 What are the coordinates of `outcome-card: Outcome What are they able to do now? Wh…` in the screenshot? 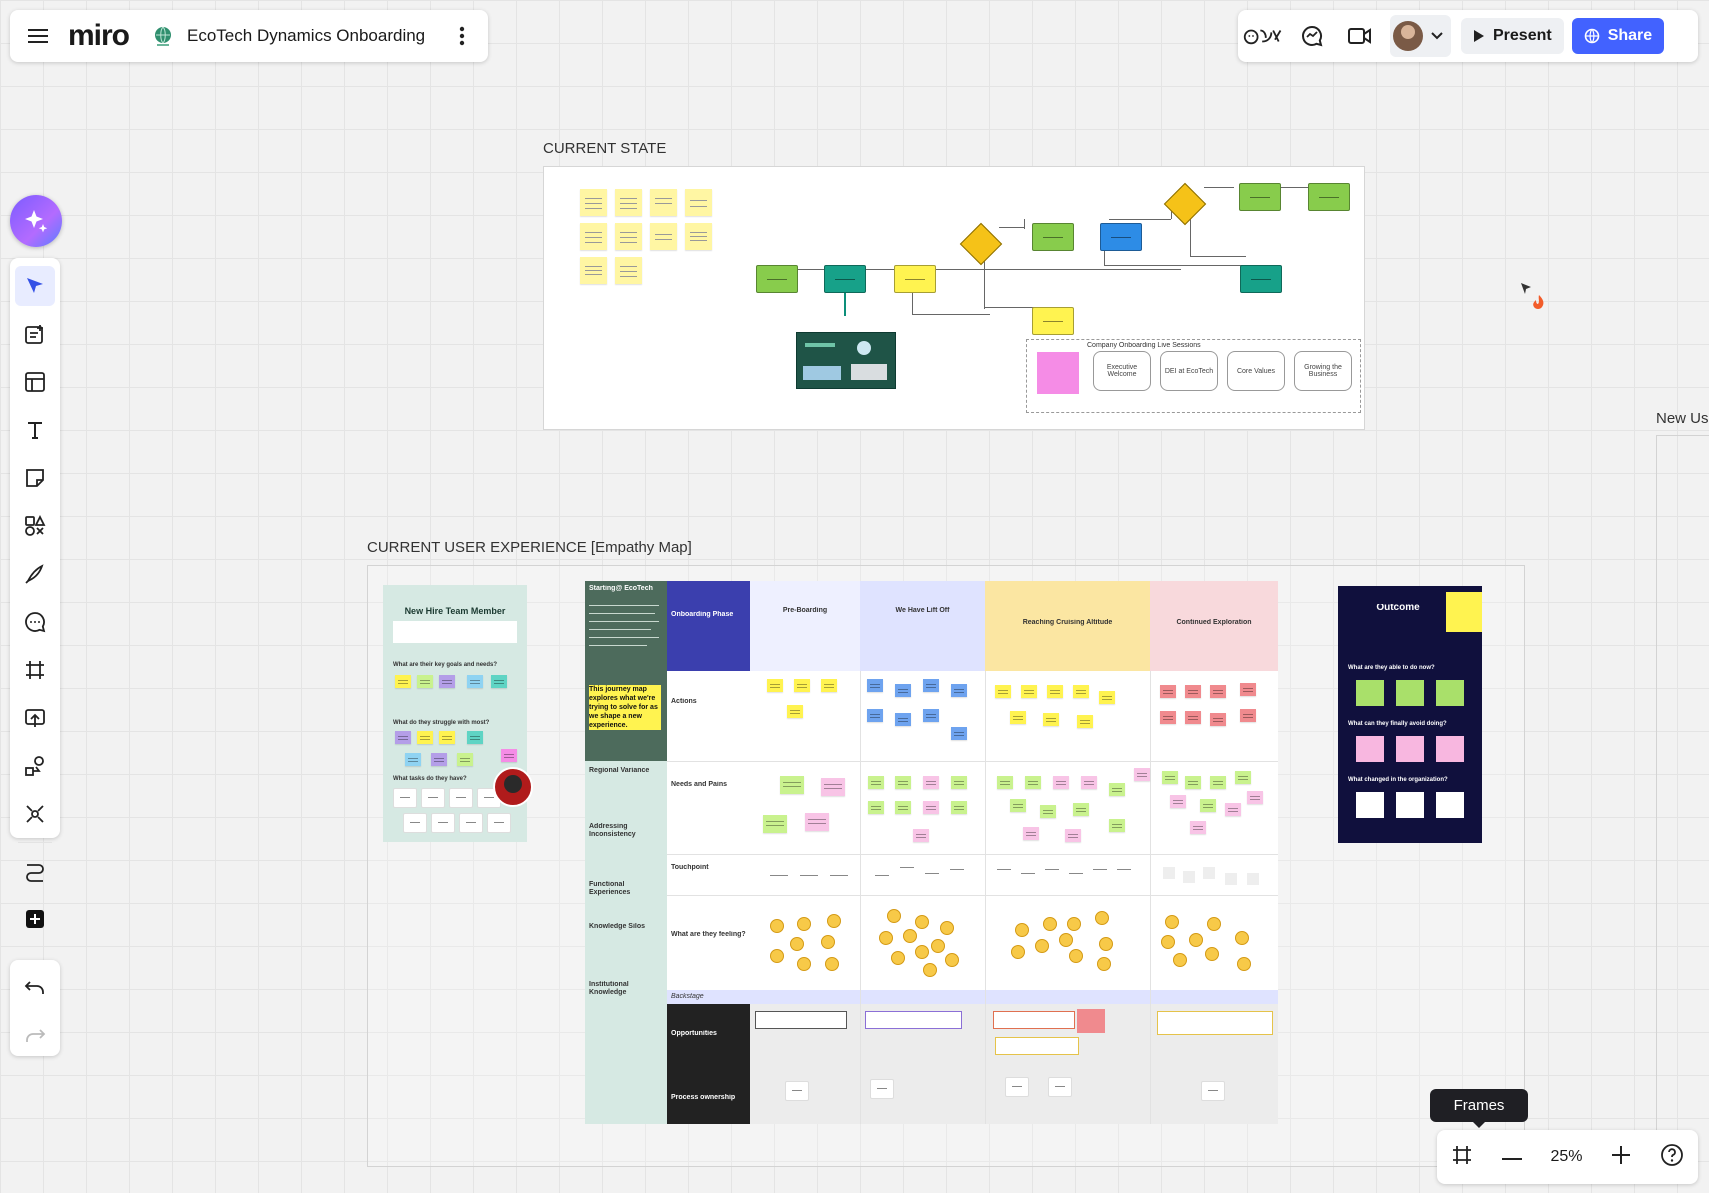 It's located at (1410, 714).